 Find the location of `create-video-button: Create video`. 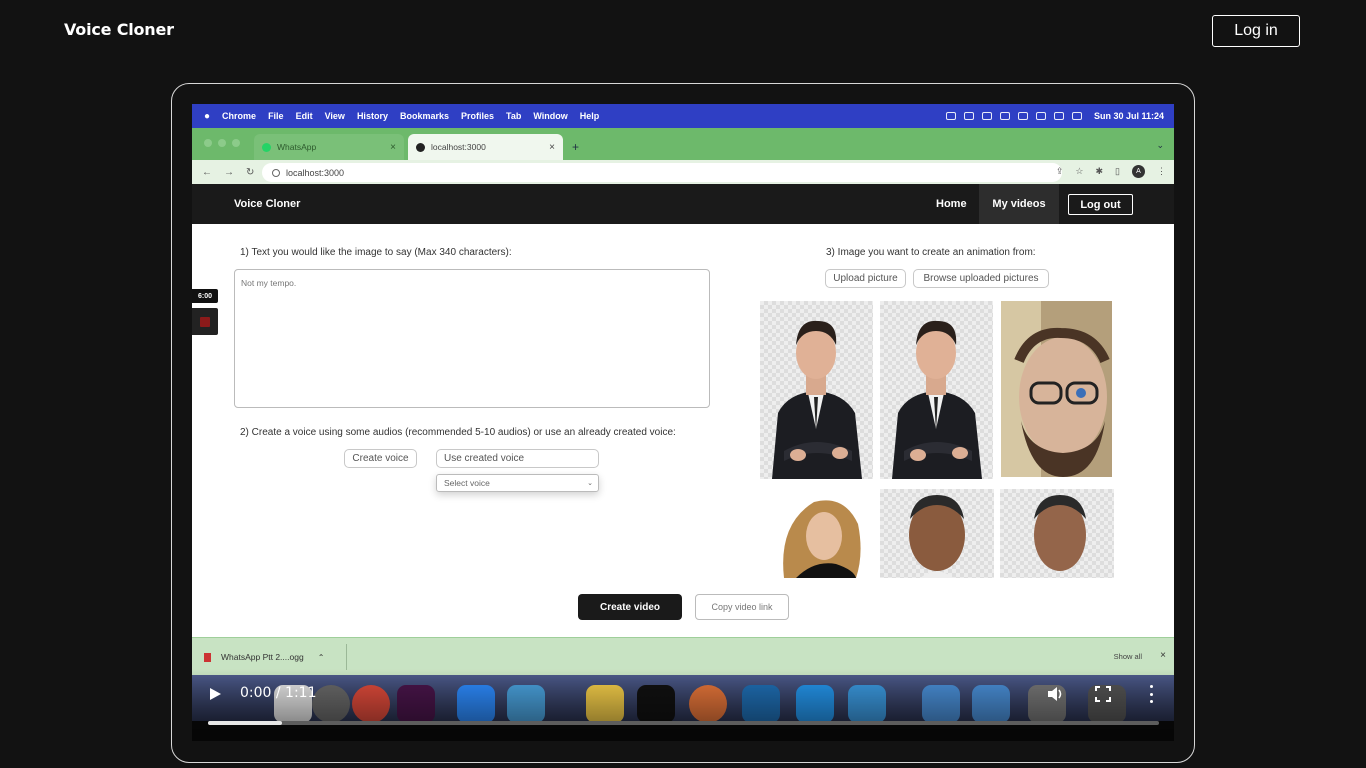

create-video-button: Create video is located at coordinates (630, 607).